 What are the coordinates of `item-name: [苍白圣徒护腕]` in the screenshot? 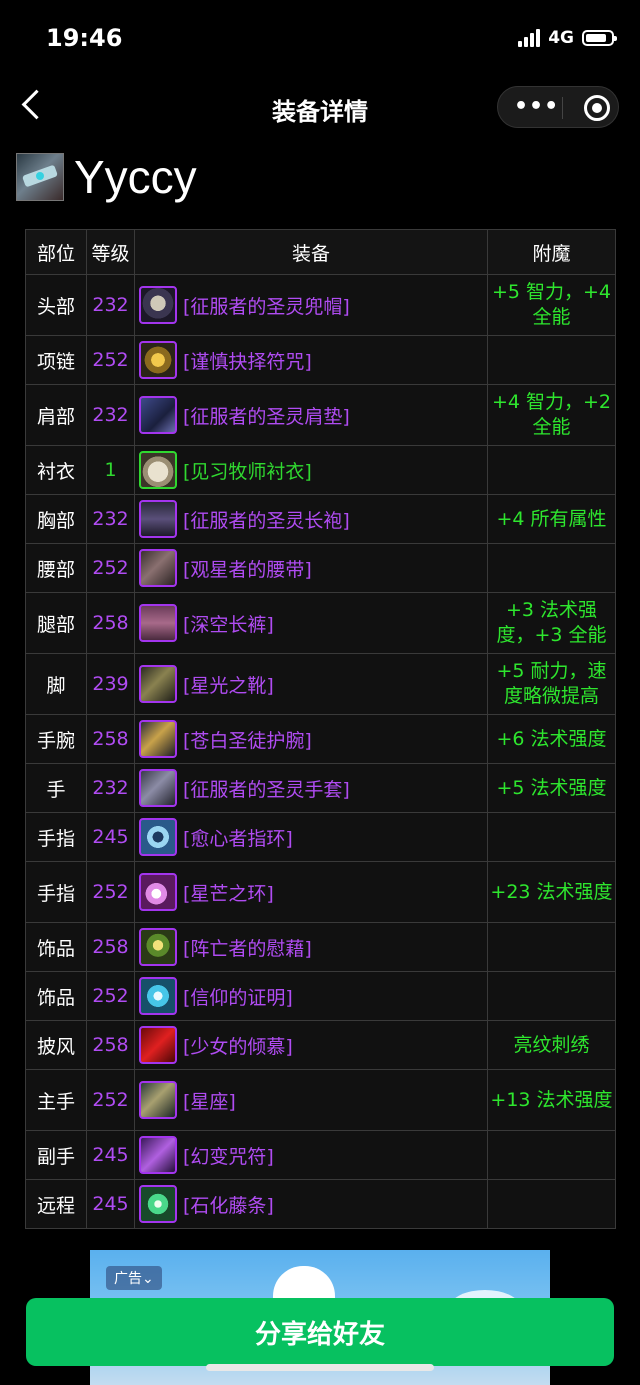 It's located at (247, 739).